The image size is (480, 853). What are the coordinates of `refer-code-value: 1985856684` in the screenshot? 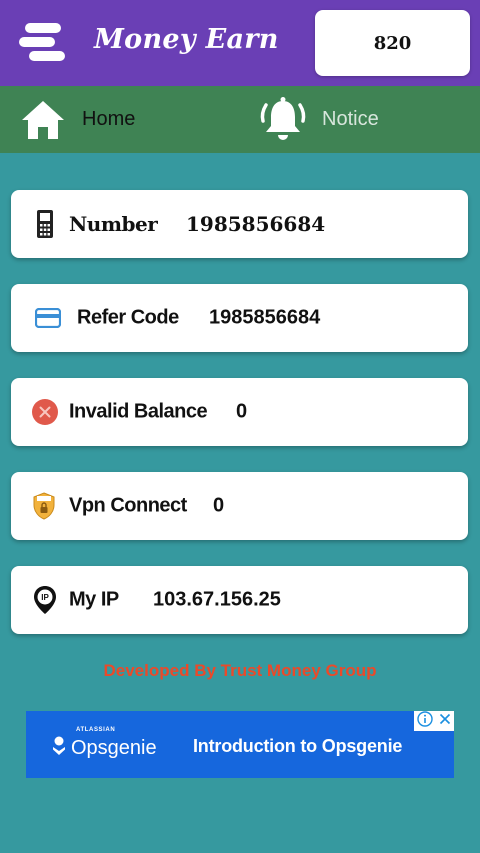 It's located at (265, 317).